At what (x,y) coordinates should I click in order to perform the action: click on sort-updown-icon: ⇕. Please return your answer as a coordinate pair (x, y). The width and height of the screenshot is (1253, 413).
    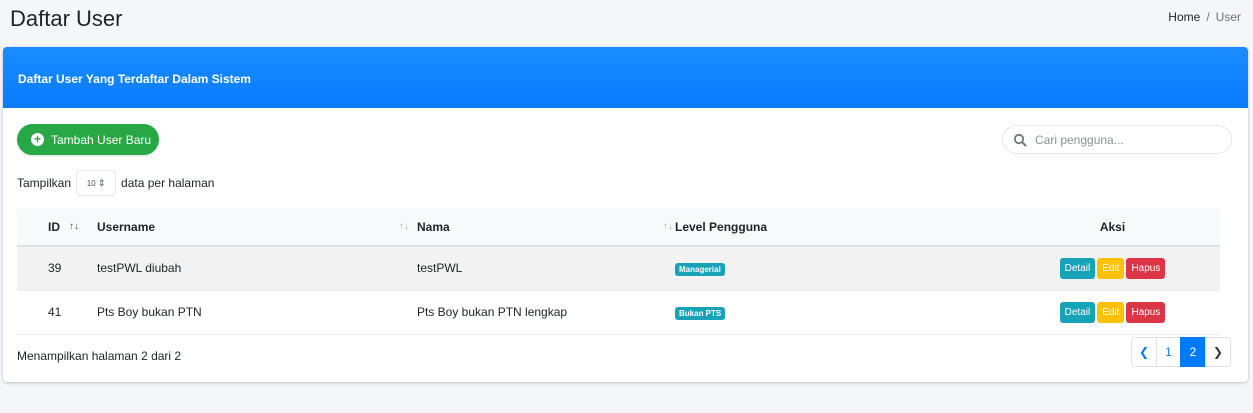
    Looking at the image, I should click on (101, 182).